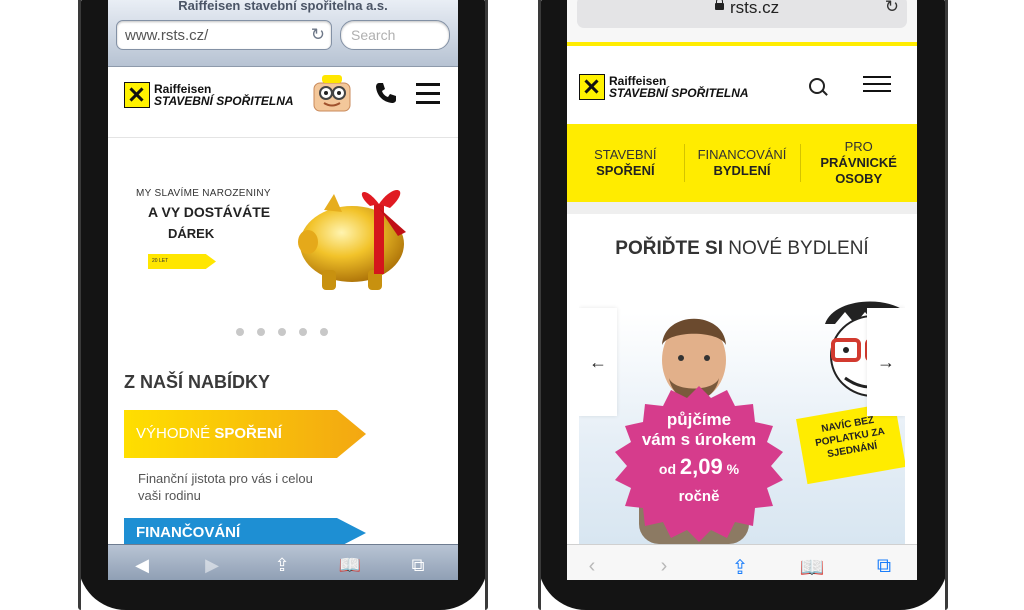 The height and width of the screenshot is (610, 1024). I want to click on arrow-left-icon: ←, so click(598, 361).